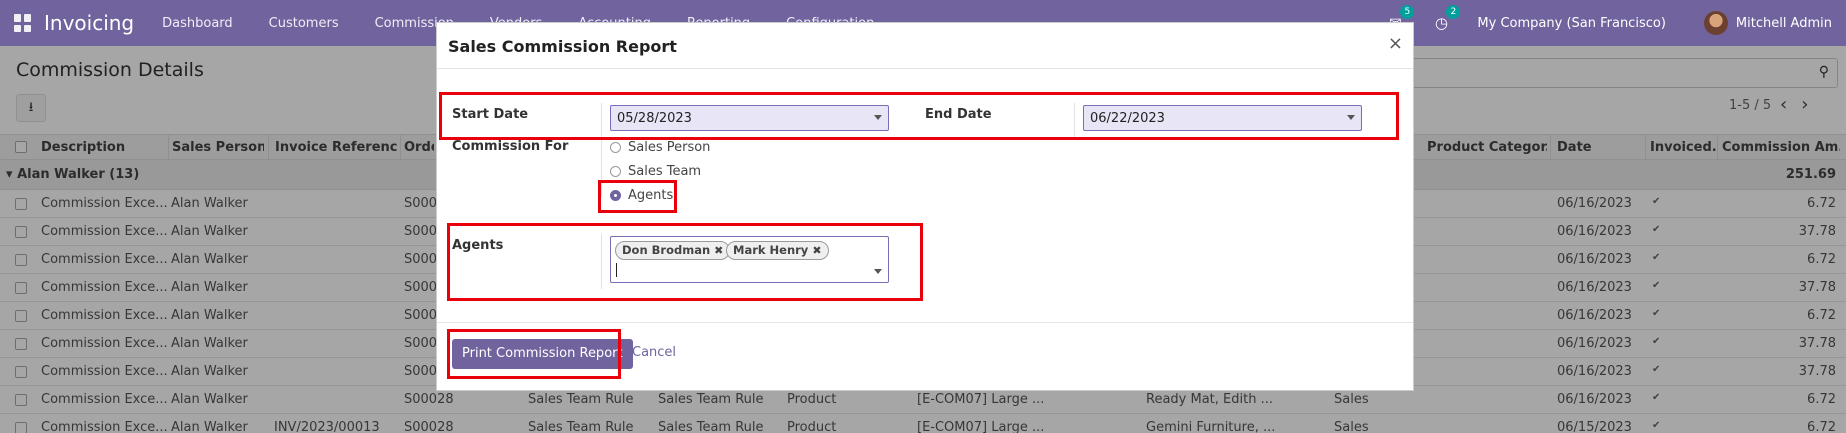 This screenshot has width=1846, height=433. What do you see at coordinates (197, 23) in the screenshot?
I see `menu-dashboard: Dashboard` at bounding box center [197, 23].